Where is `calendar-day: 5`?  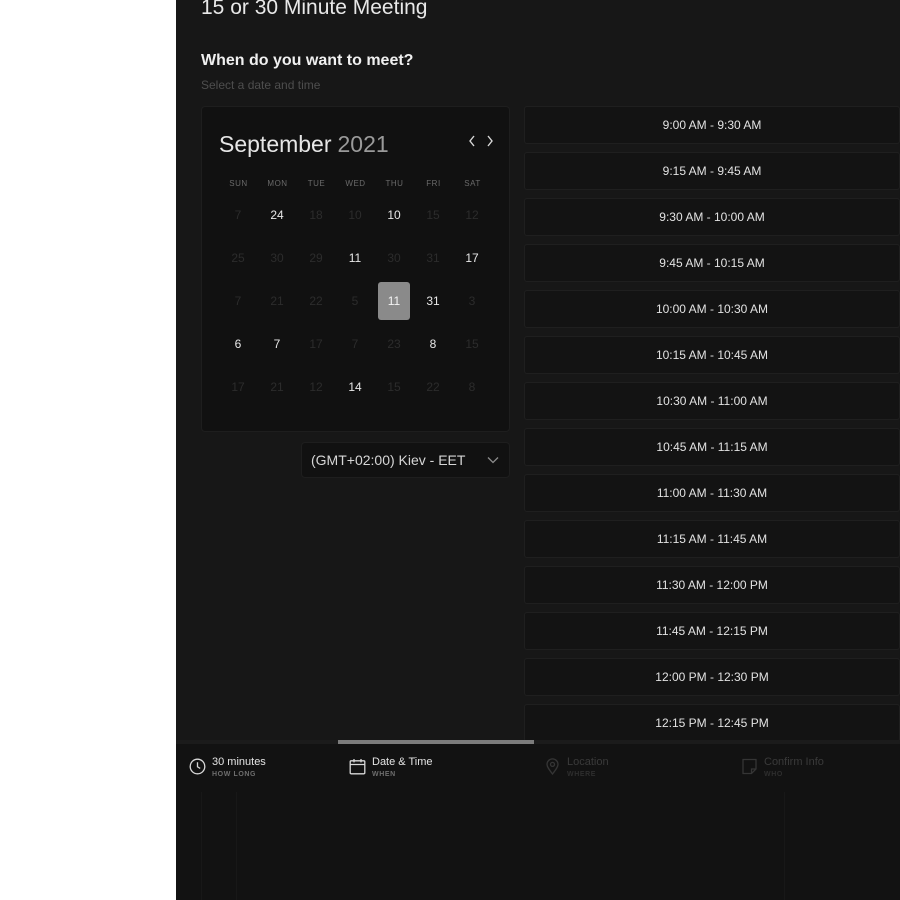 calendar-day: 5 is located at coordinates (355, 301).